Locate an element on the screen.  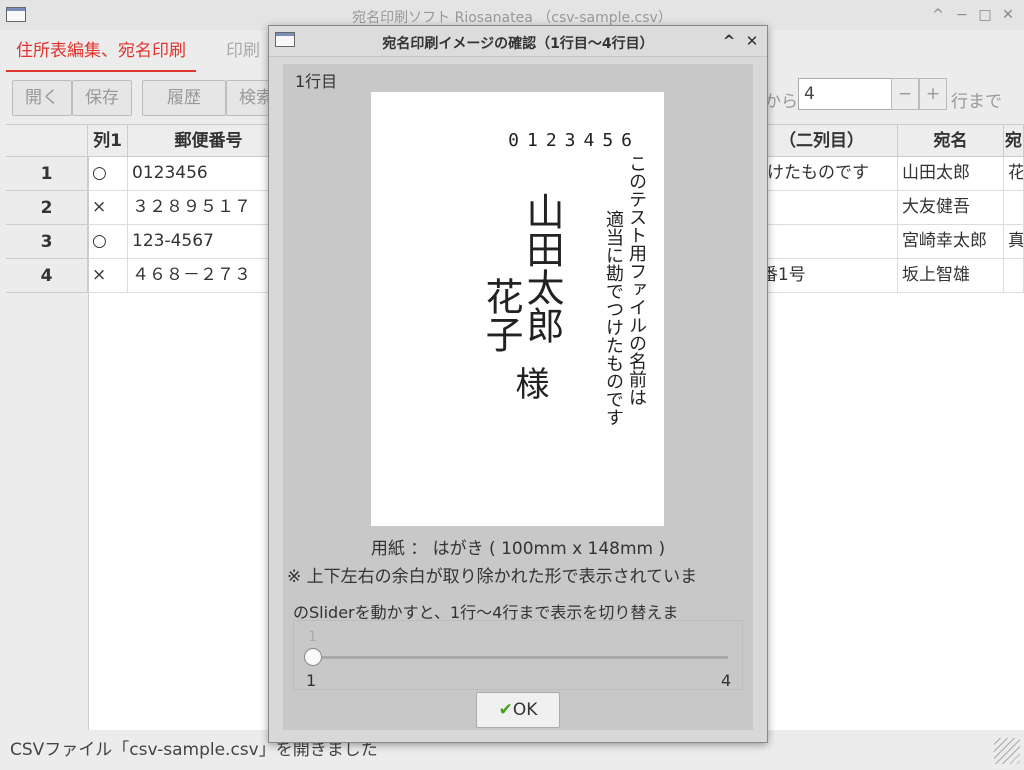
postcard-name-line2: 花子 is located at coordinates (501, 315).